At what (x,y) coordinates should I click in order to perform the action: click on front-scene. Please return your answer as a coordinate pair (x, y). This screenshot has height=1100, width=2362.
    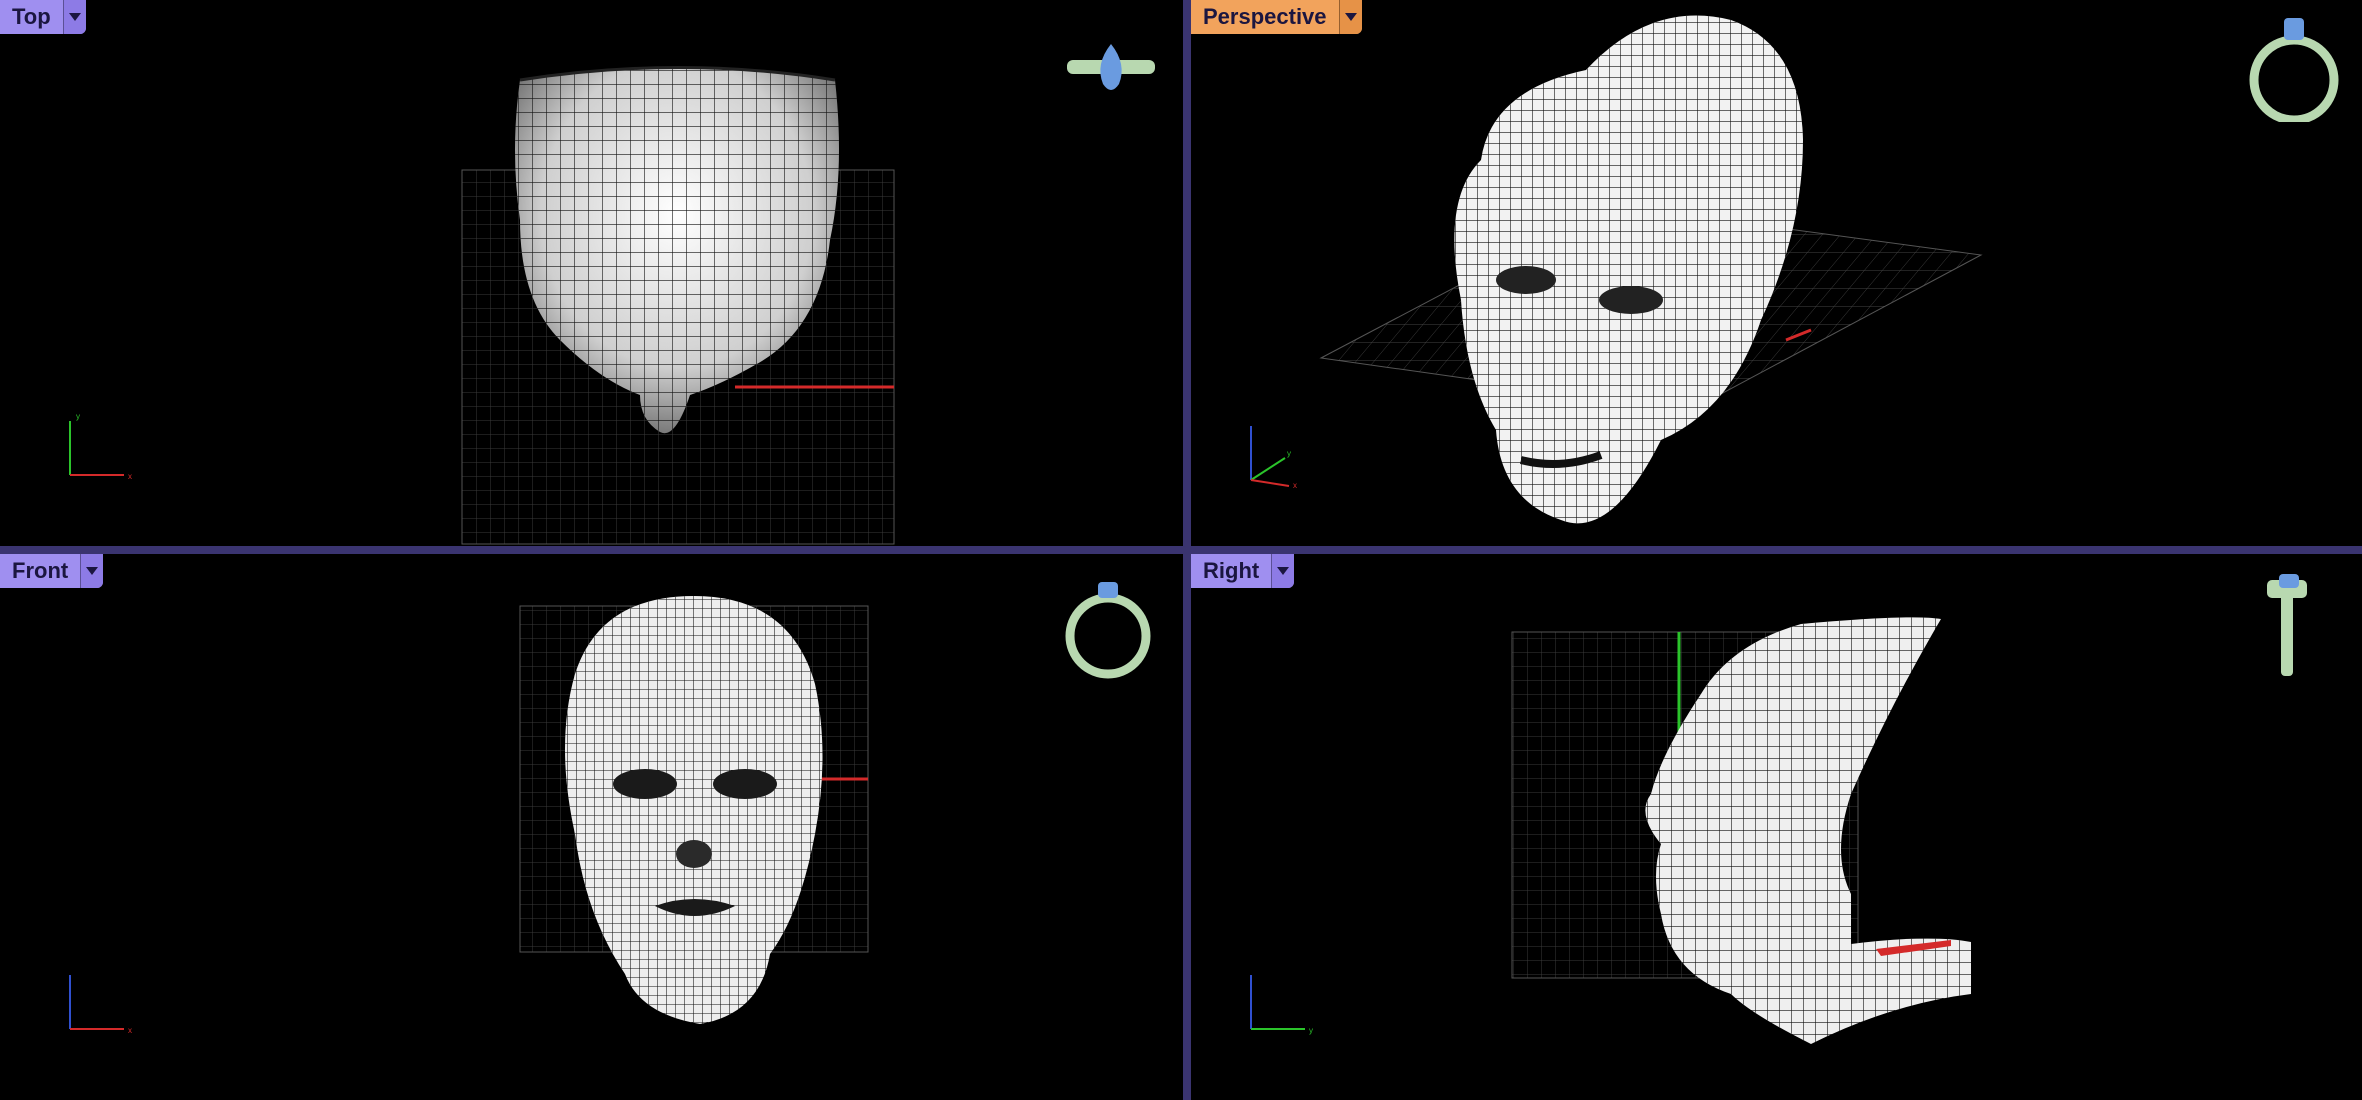
    Looking at the image, I should click on (694, 810).